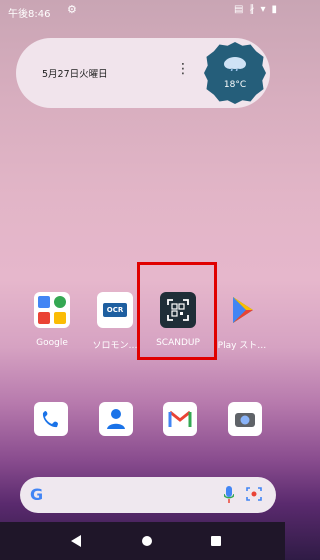 Image resolution: width=320 pixels, height=560 pixels. I want to click on play-store-icon, so click(242, 310).